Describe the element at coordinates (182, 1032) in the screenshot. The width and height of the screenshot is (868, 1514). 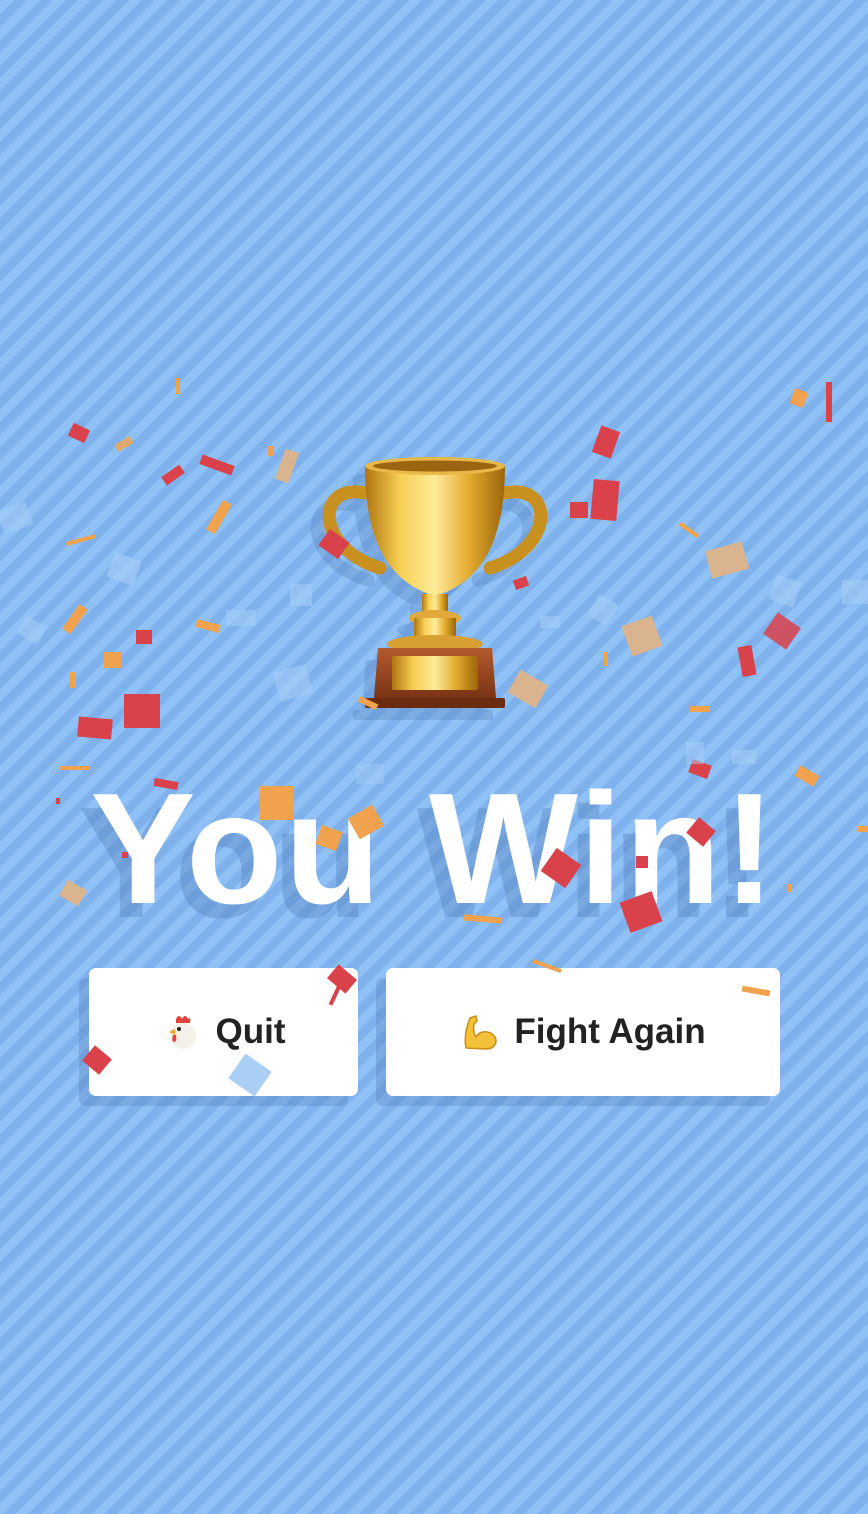
I see `chicken-icon` at that location.